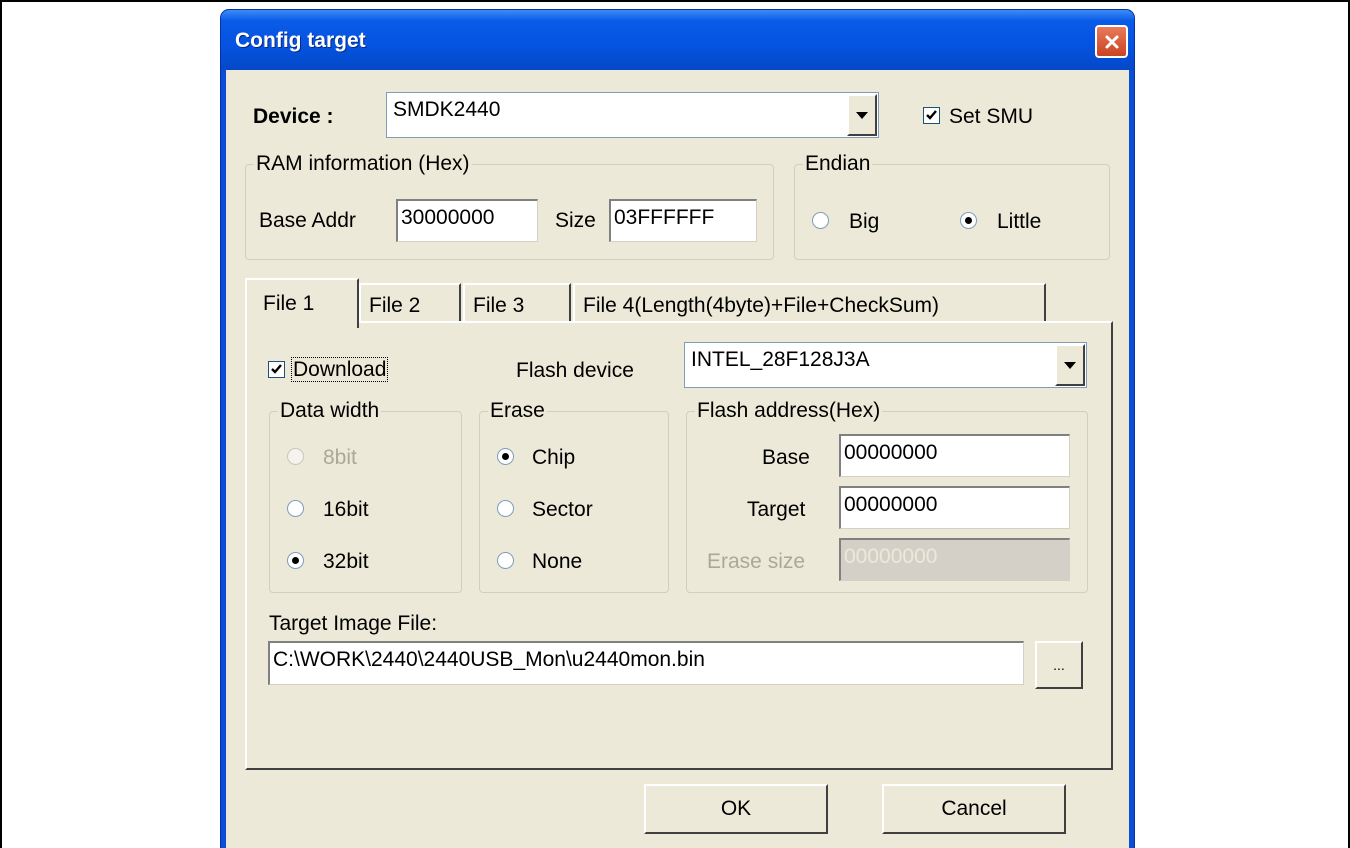  What do you see at coordinates (991, 116) in the screenshot?
I see `set-smu-label: Set SMU` at bounding box center [991, 116].